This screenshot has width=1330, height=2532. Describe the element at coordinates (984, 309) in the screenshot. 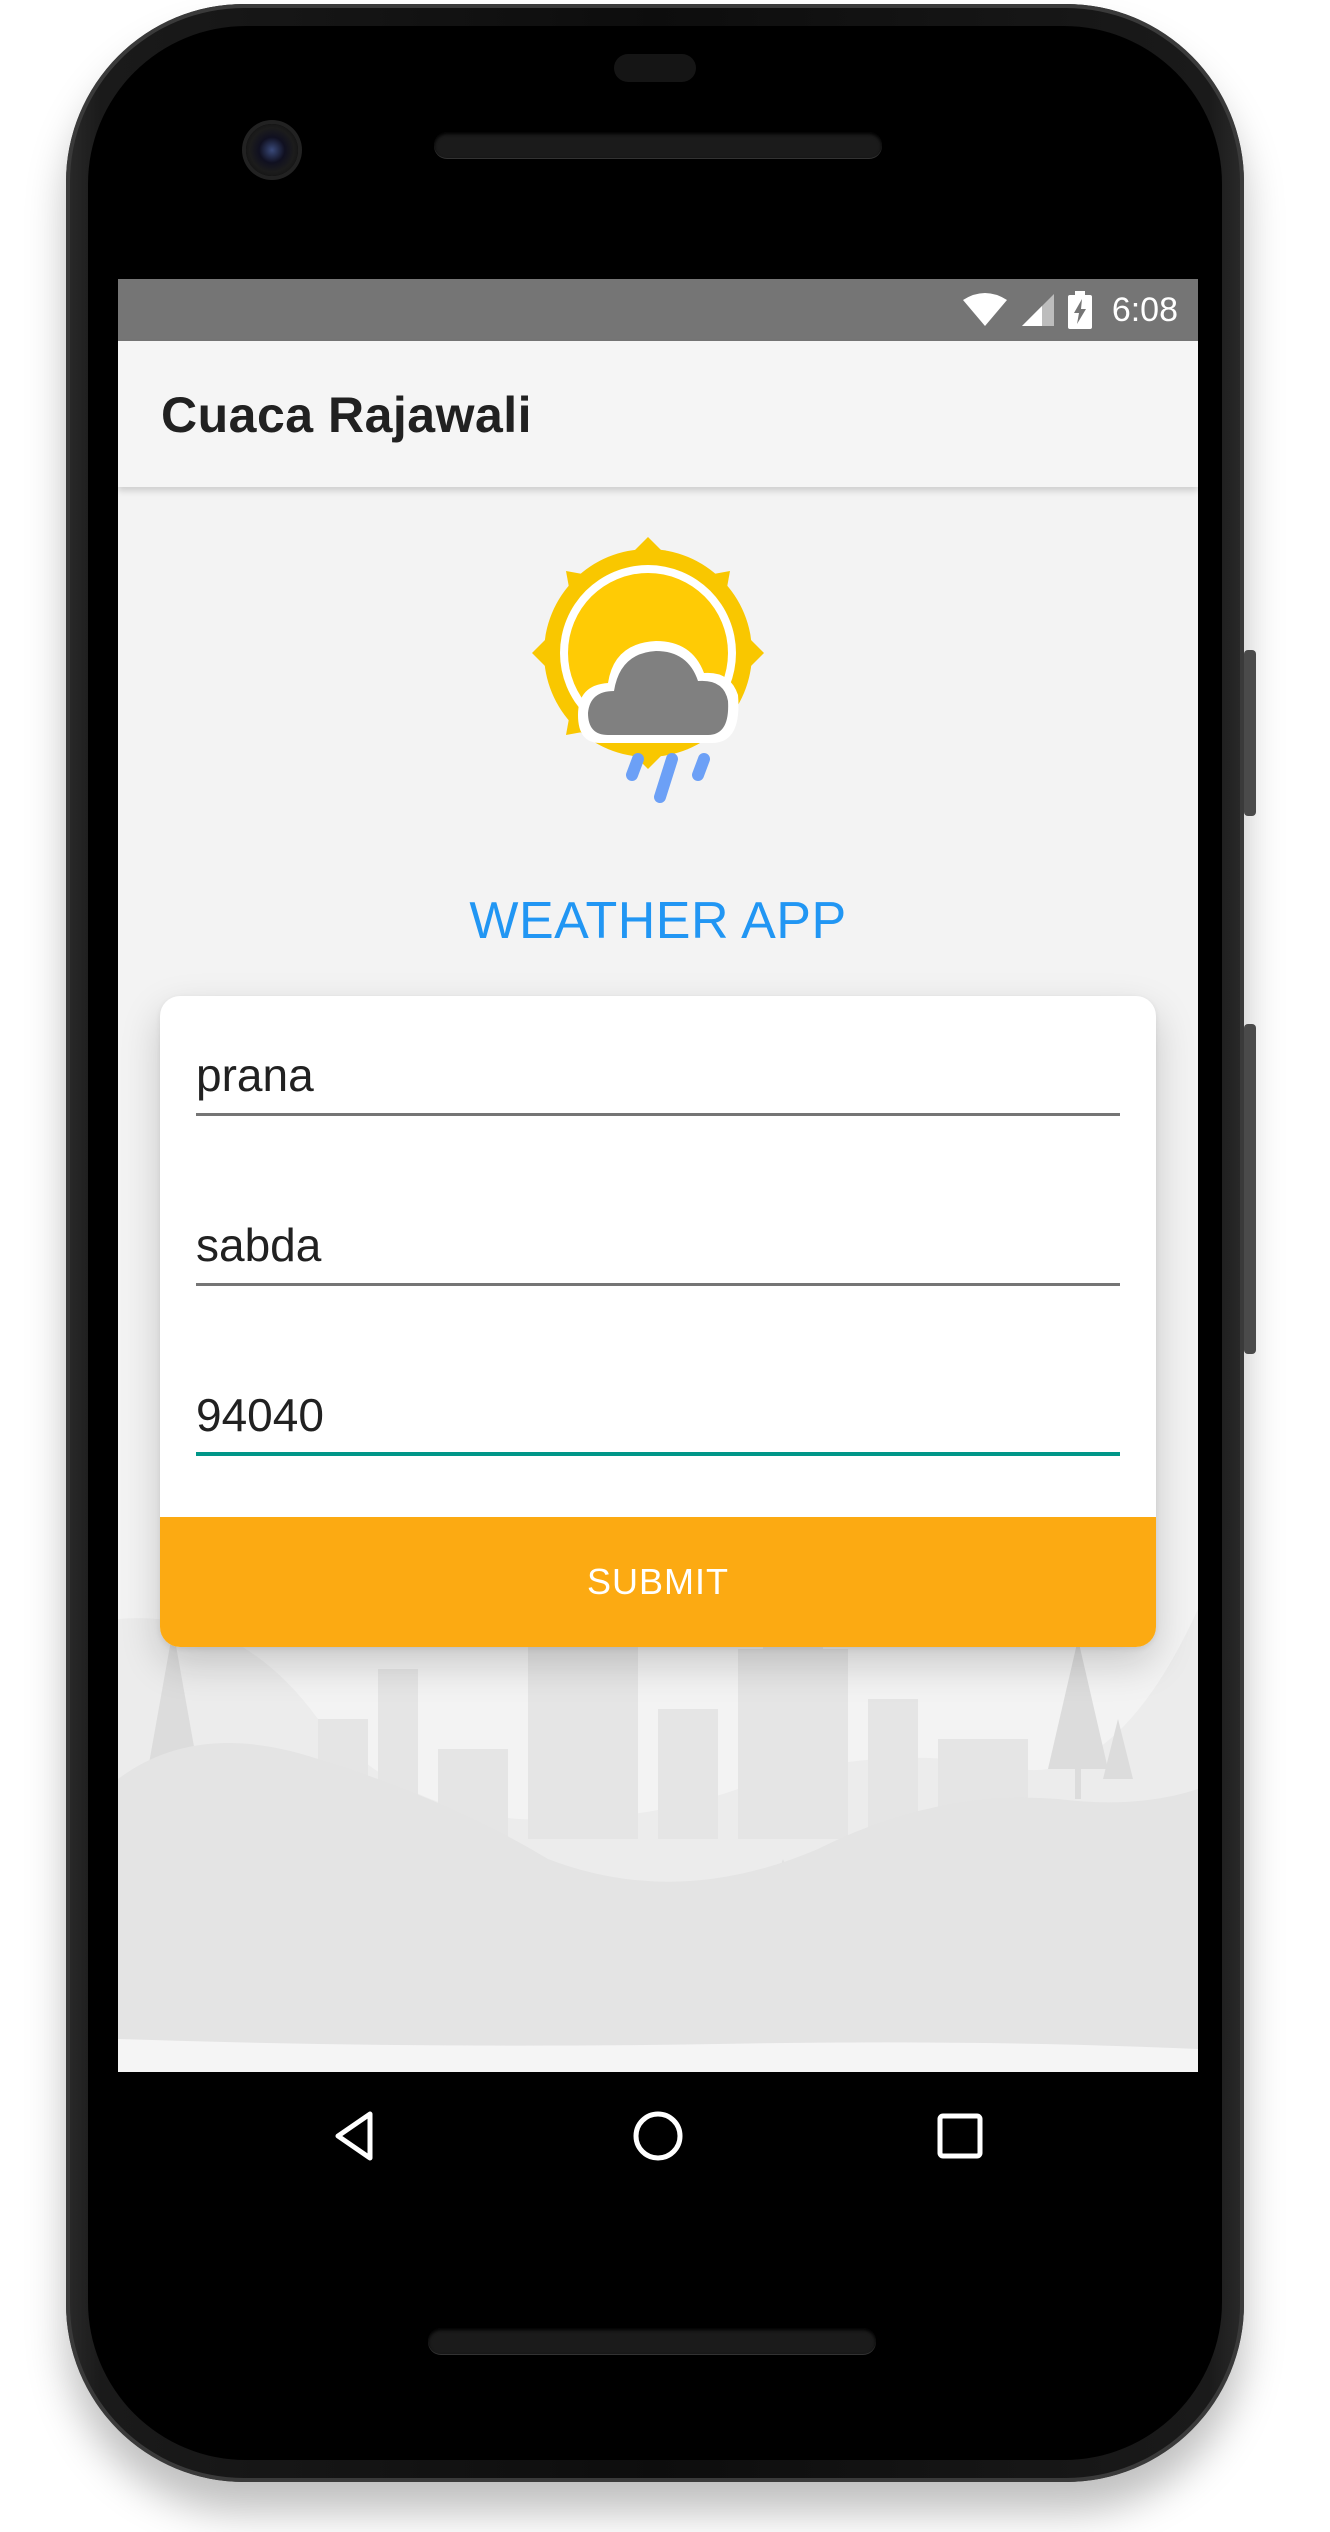

I see `wifi-icon` at that location.